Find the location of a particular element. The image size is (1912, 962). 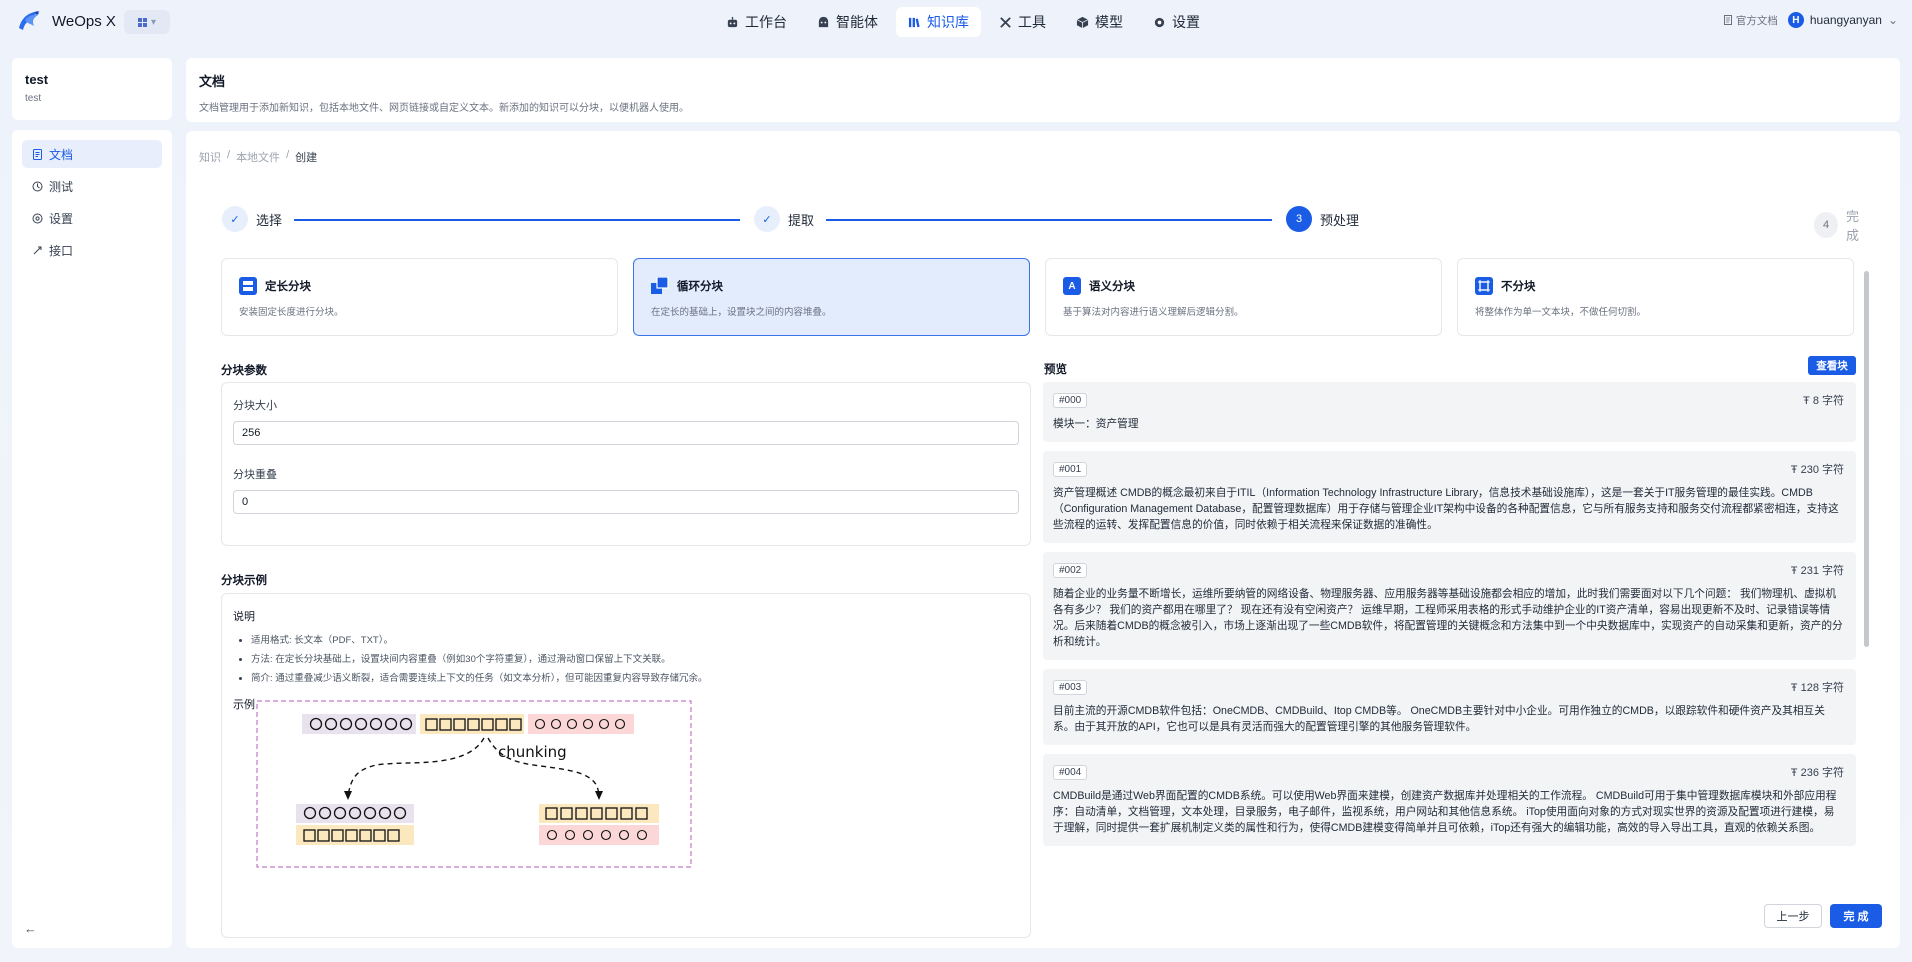

gear-icon is located at coordinates (1159, 22).